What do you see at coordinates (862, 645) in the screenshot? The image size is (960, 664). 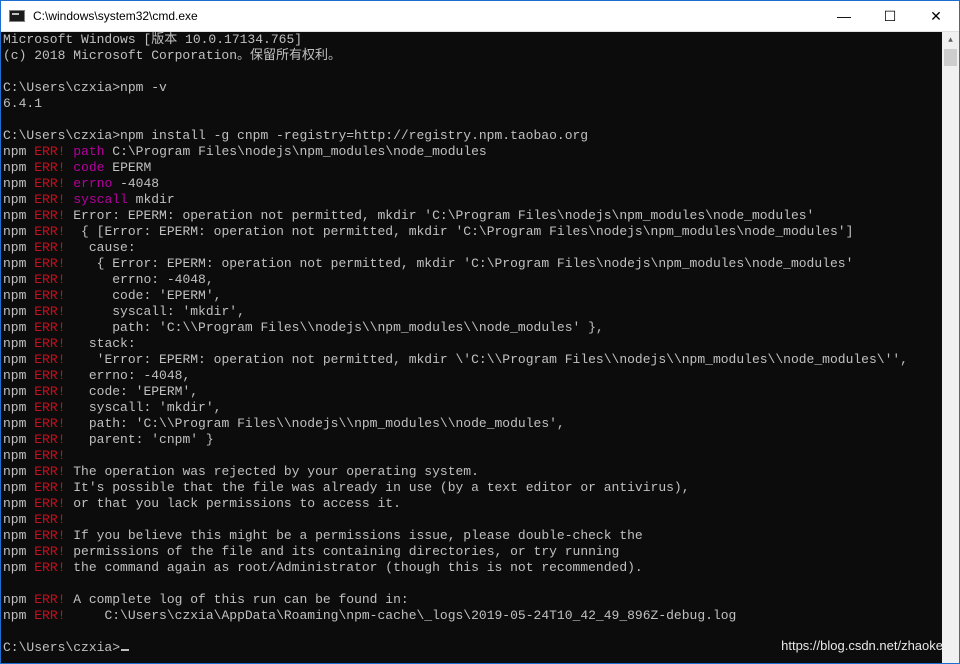 I see `watermark: https://blog.csdn.net/zhaoke` at bounding box center [862, 645].